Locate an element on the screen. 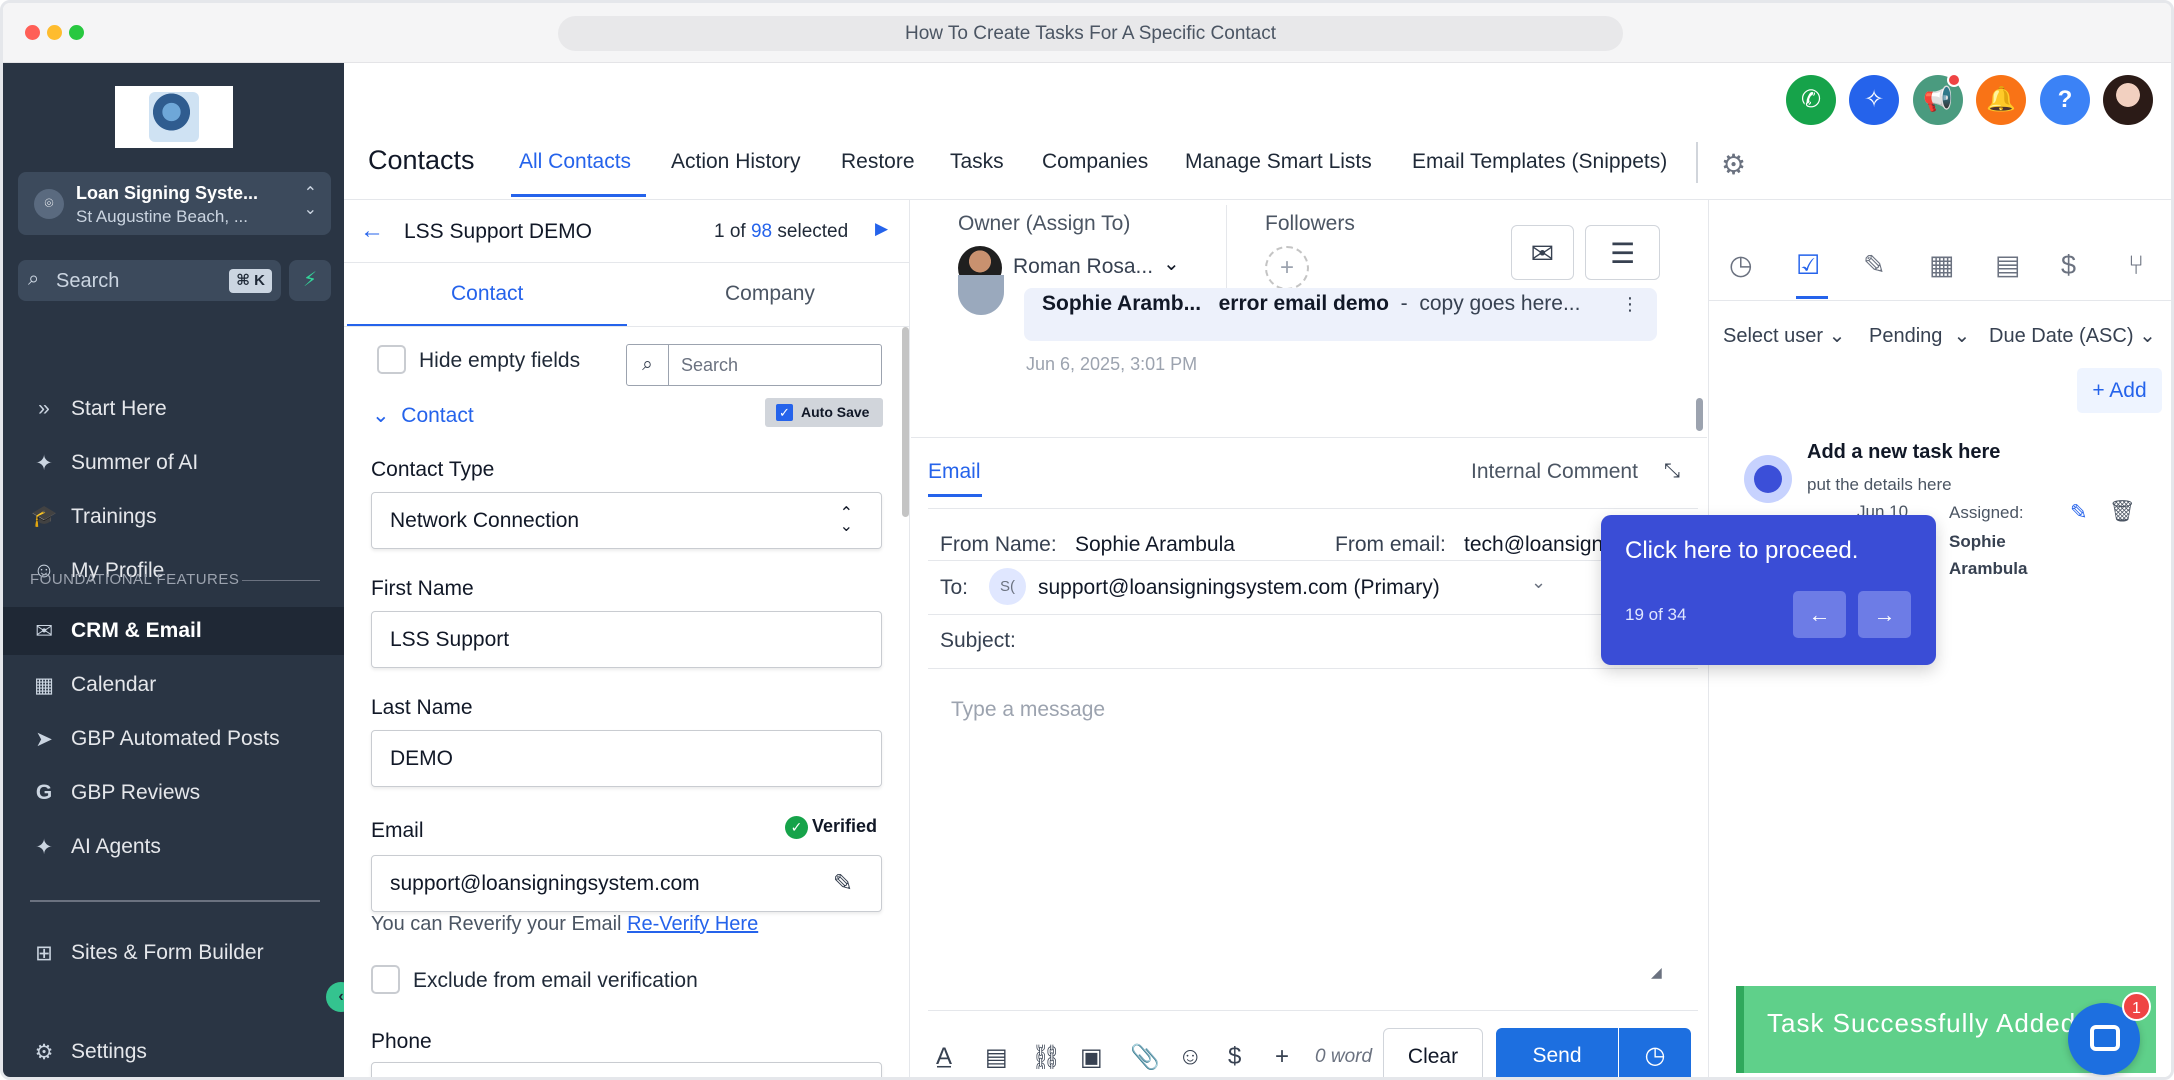  maximize-window-button is located at coordinates (76, 32).